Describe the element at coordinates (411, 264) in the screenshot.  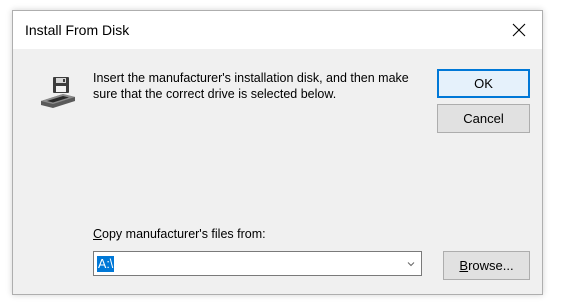
I see `chevron-down-icon` at that location.